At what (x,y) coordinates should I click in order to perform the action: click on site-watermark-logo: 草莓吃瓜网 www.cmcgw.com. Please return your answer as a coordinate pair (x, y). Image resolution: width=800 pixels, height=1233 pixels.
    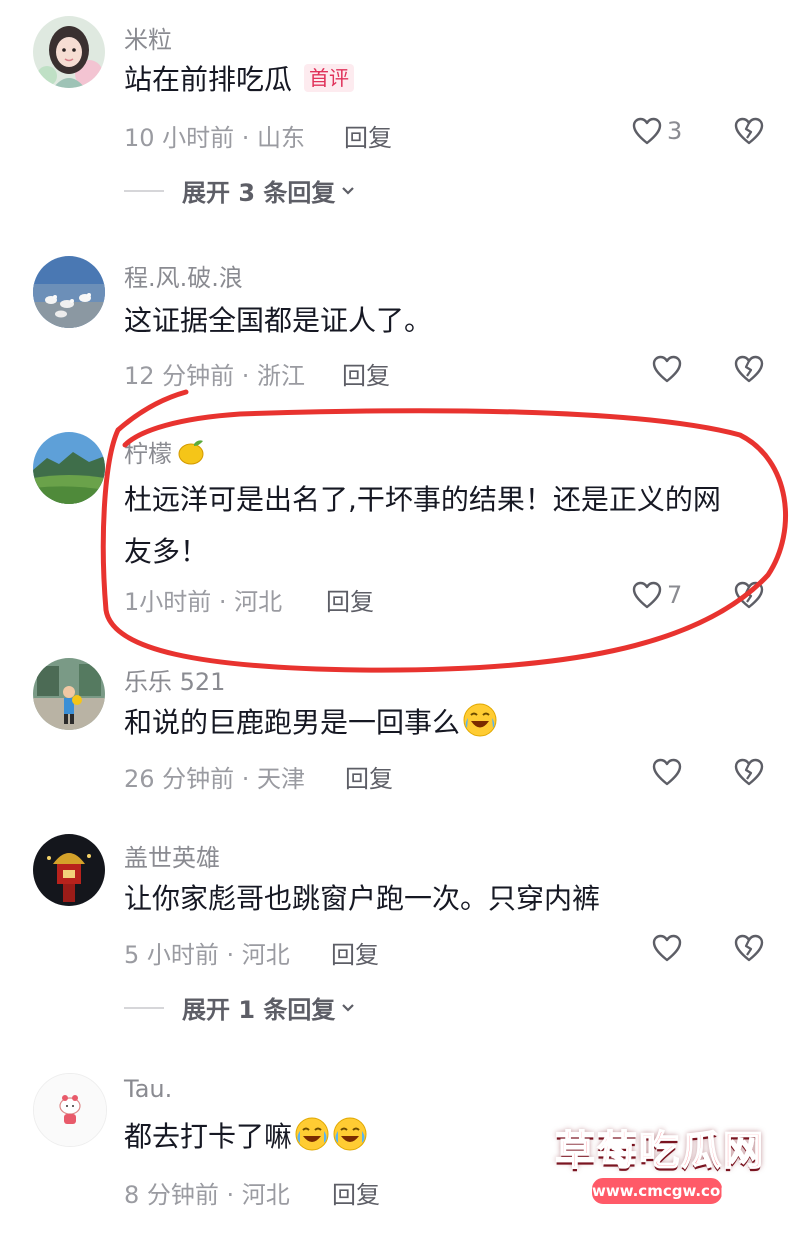
    Looking at the image, I should click on (660, 1164).